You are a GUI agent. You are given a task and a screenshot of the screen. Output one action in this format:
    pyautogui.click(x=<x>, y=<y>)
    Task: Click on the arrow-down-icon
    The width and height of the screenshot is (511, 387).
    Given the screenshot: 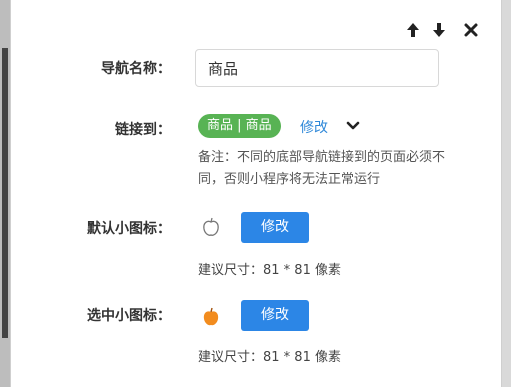 What is the action you would take?
    pyautogui.click(x=439, y=30)
    